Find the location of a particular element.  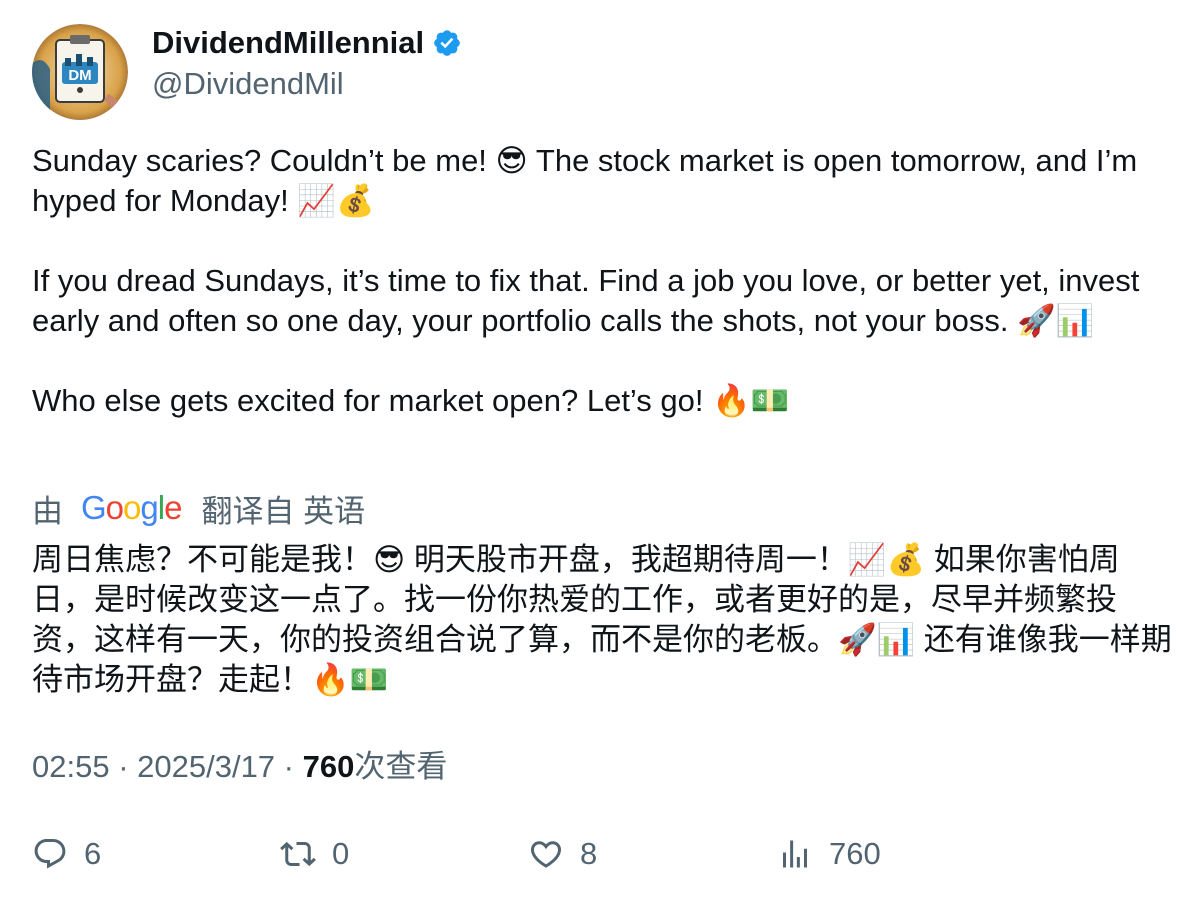

translation-attribution: 由 Google 翻译自 英语 is located at coordinates (198, 508).